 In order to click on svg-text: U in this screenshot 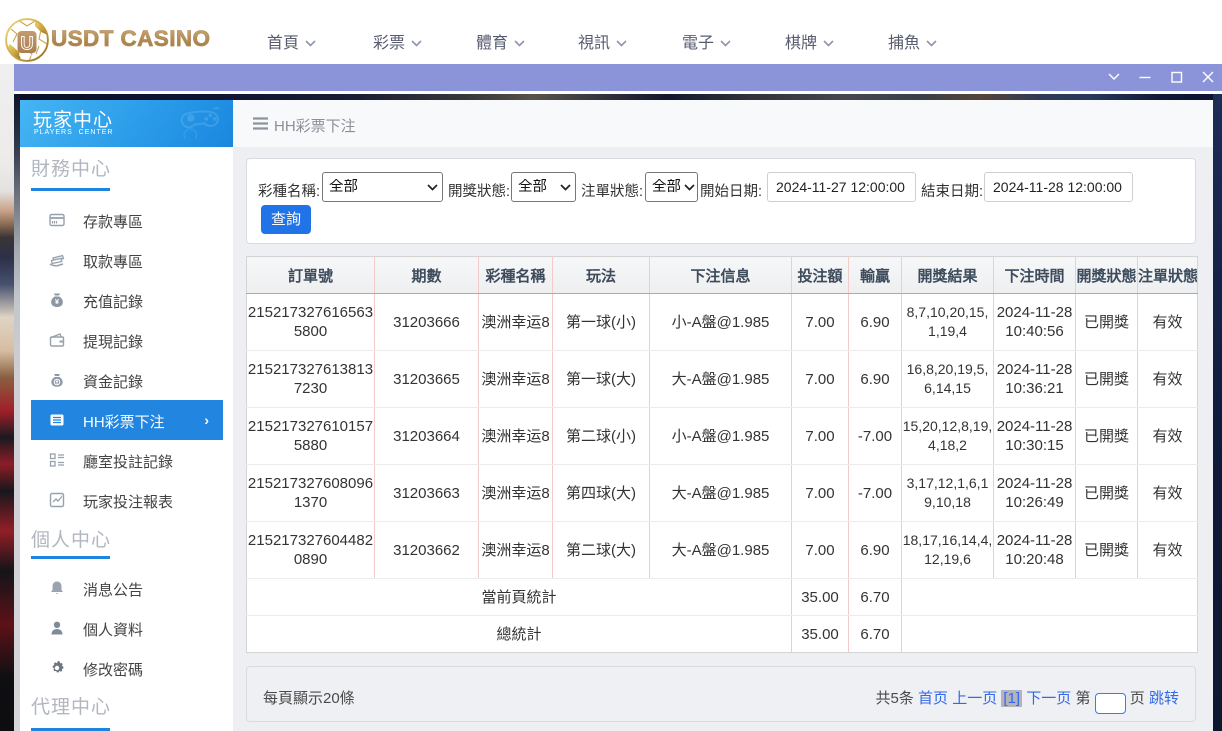, I will do `click(26, 43)`.